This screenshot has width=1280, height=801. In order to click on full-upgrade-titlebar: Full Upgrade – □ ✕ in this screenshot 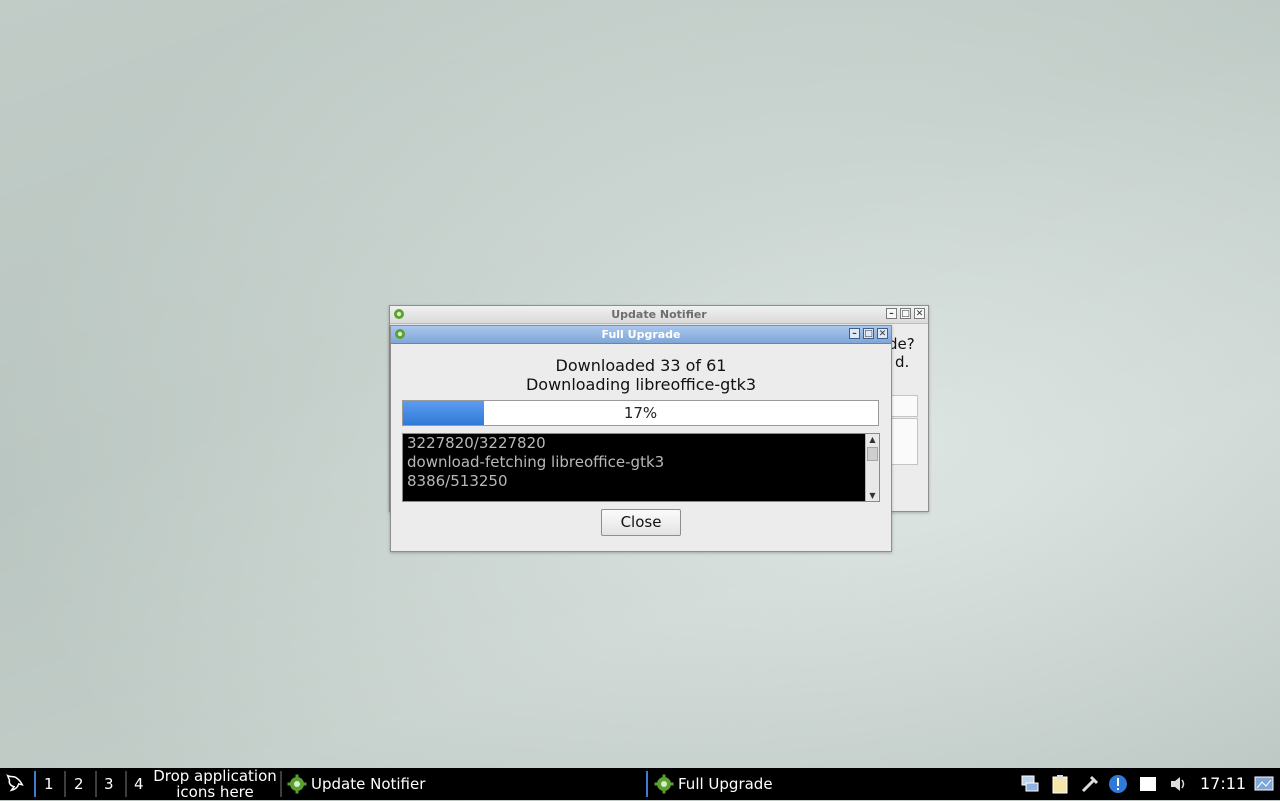, I will do `click(641, 335)`.